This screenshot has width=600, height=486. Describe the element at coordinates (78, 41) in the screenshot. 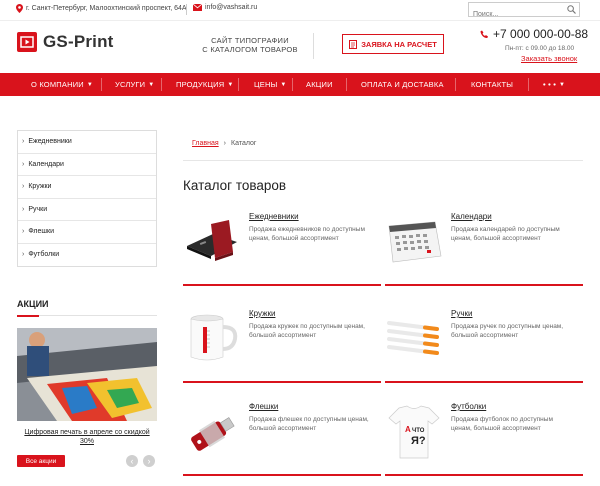

I see `logo-text: GS-Print` at that location.